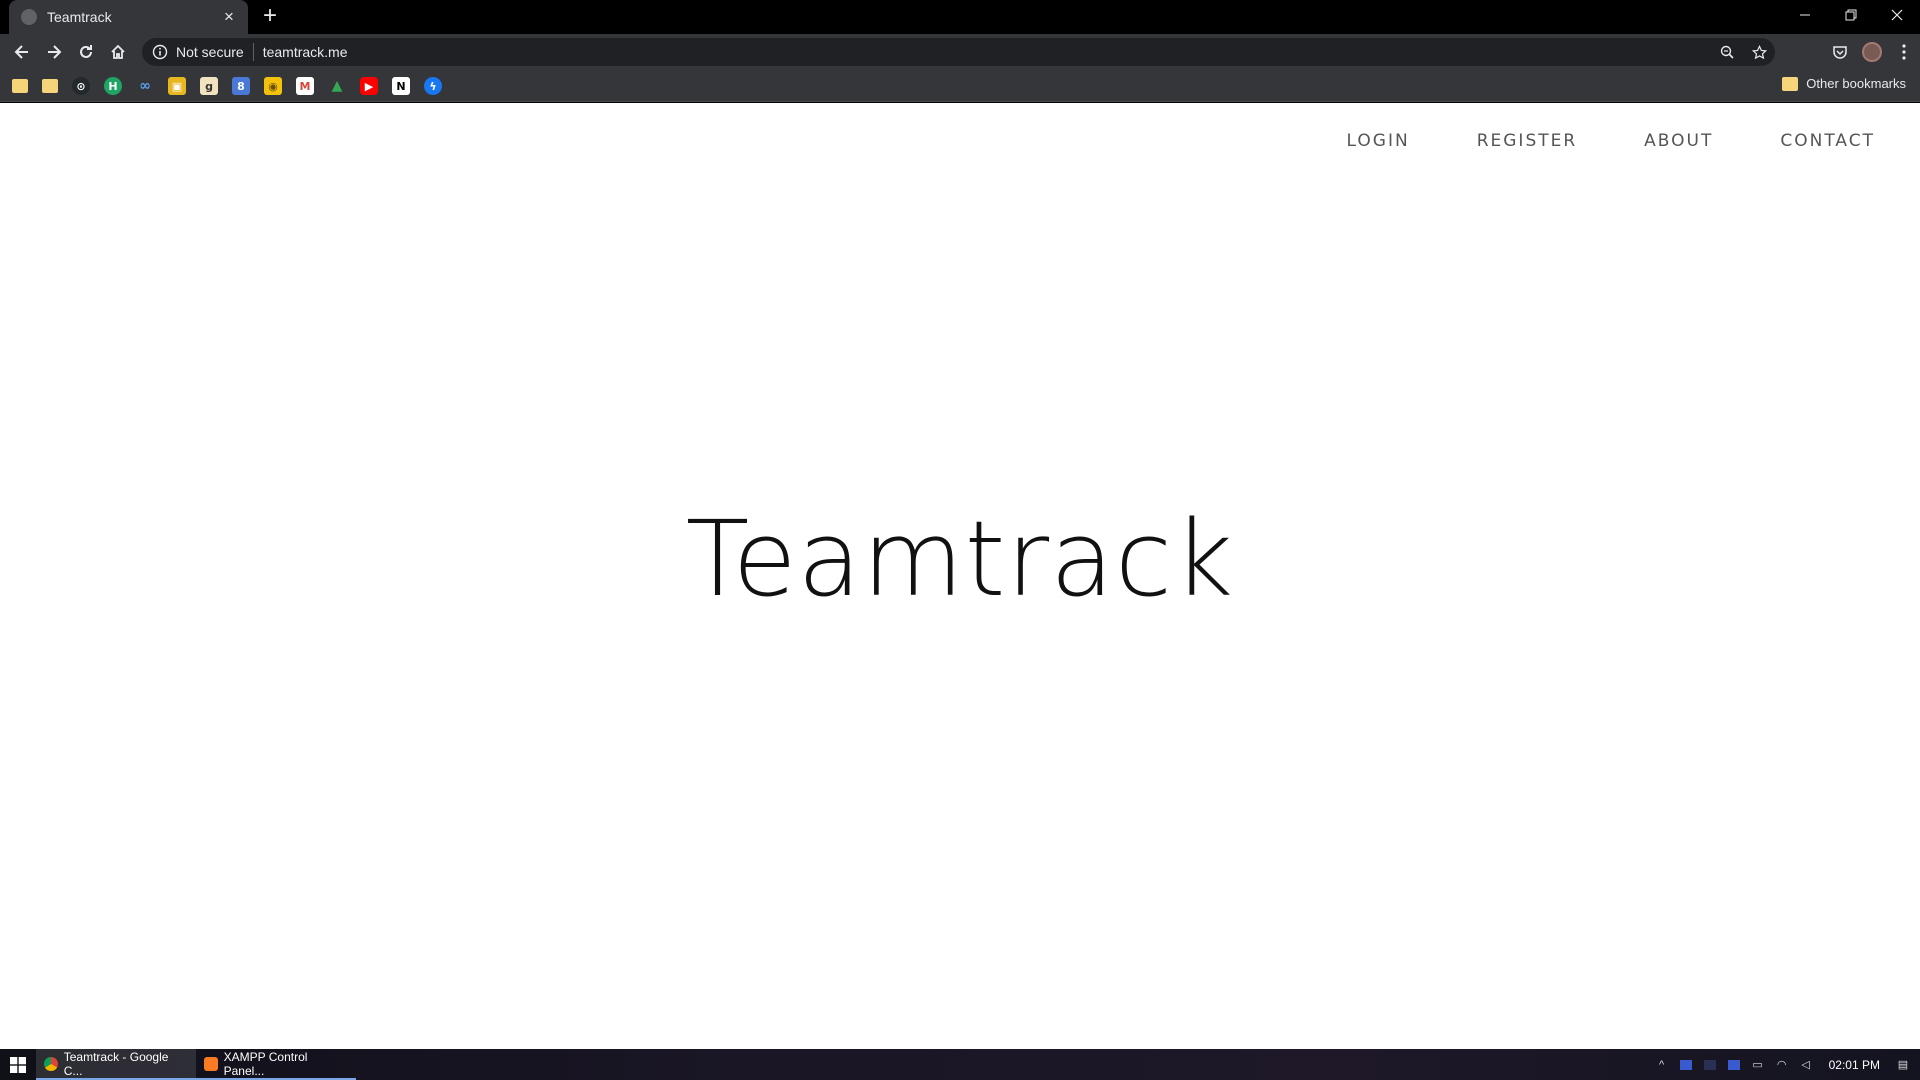  I want to click on browser-tab: Teamtrack ×, so click(128, 17).